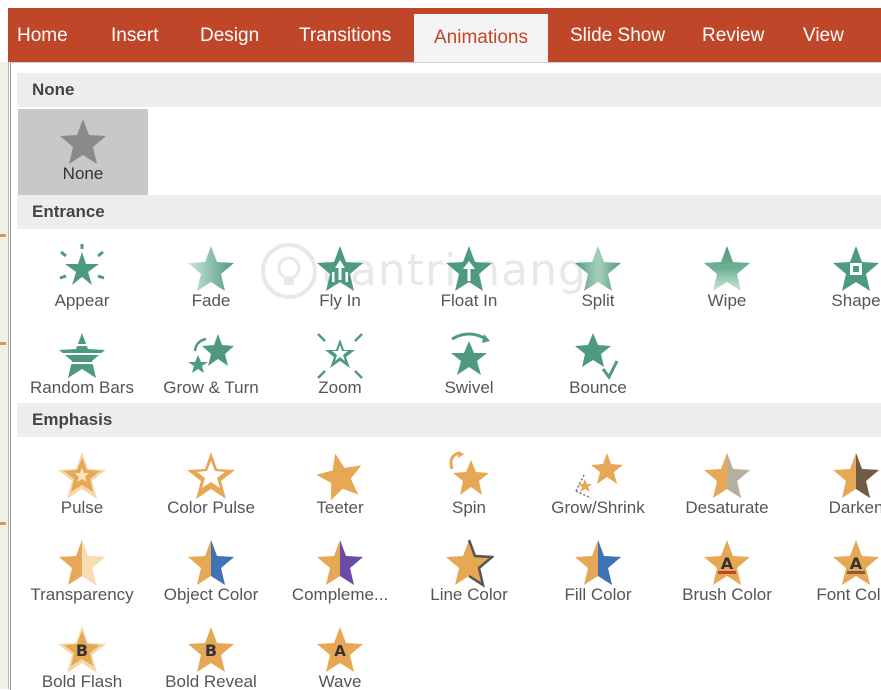  What do you see at coordinates (211, 476) in the screenshot?
I see `color-pulse-icon` at bounding box center [211, 476].